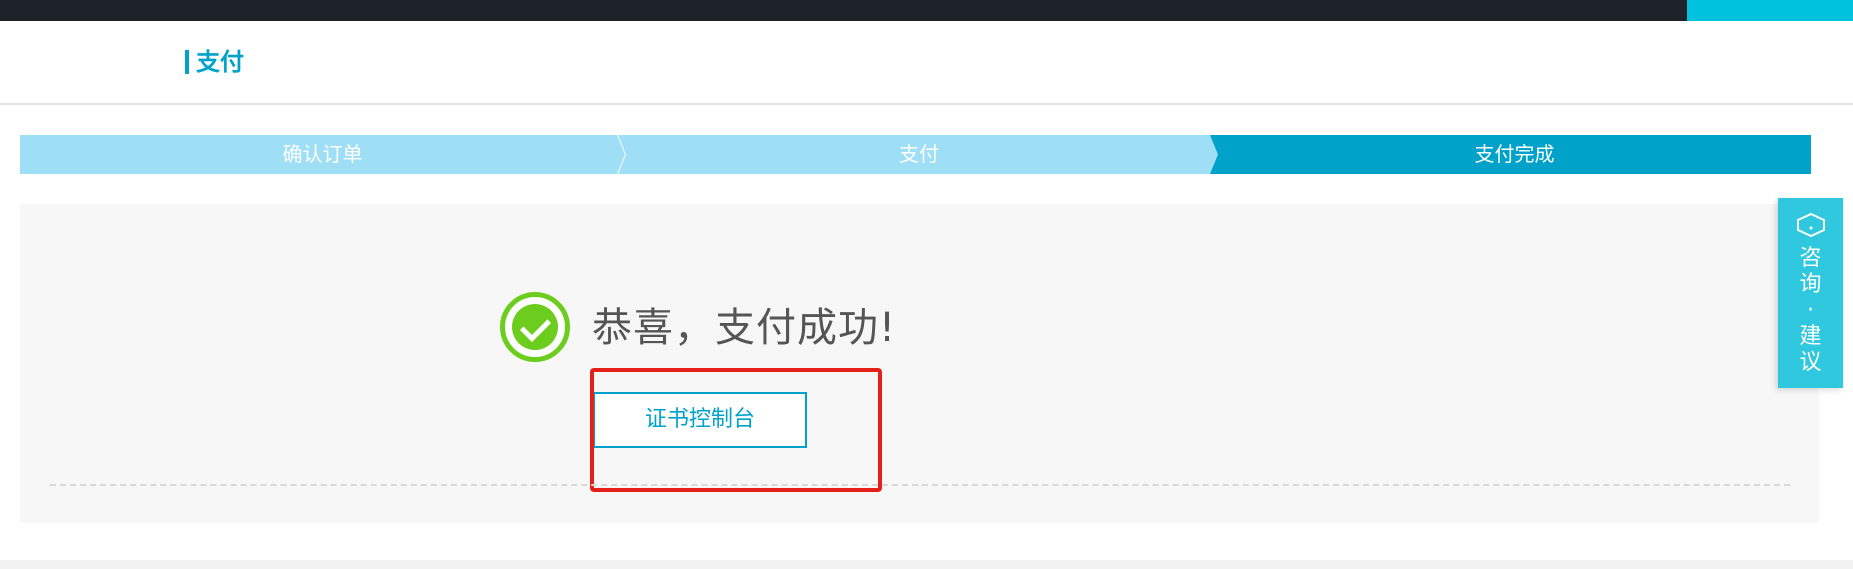 This screenshot has width=1853, height=569. I want to click on step-label: 确认订单, so click(322, 154).